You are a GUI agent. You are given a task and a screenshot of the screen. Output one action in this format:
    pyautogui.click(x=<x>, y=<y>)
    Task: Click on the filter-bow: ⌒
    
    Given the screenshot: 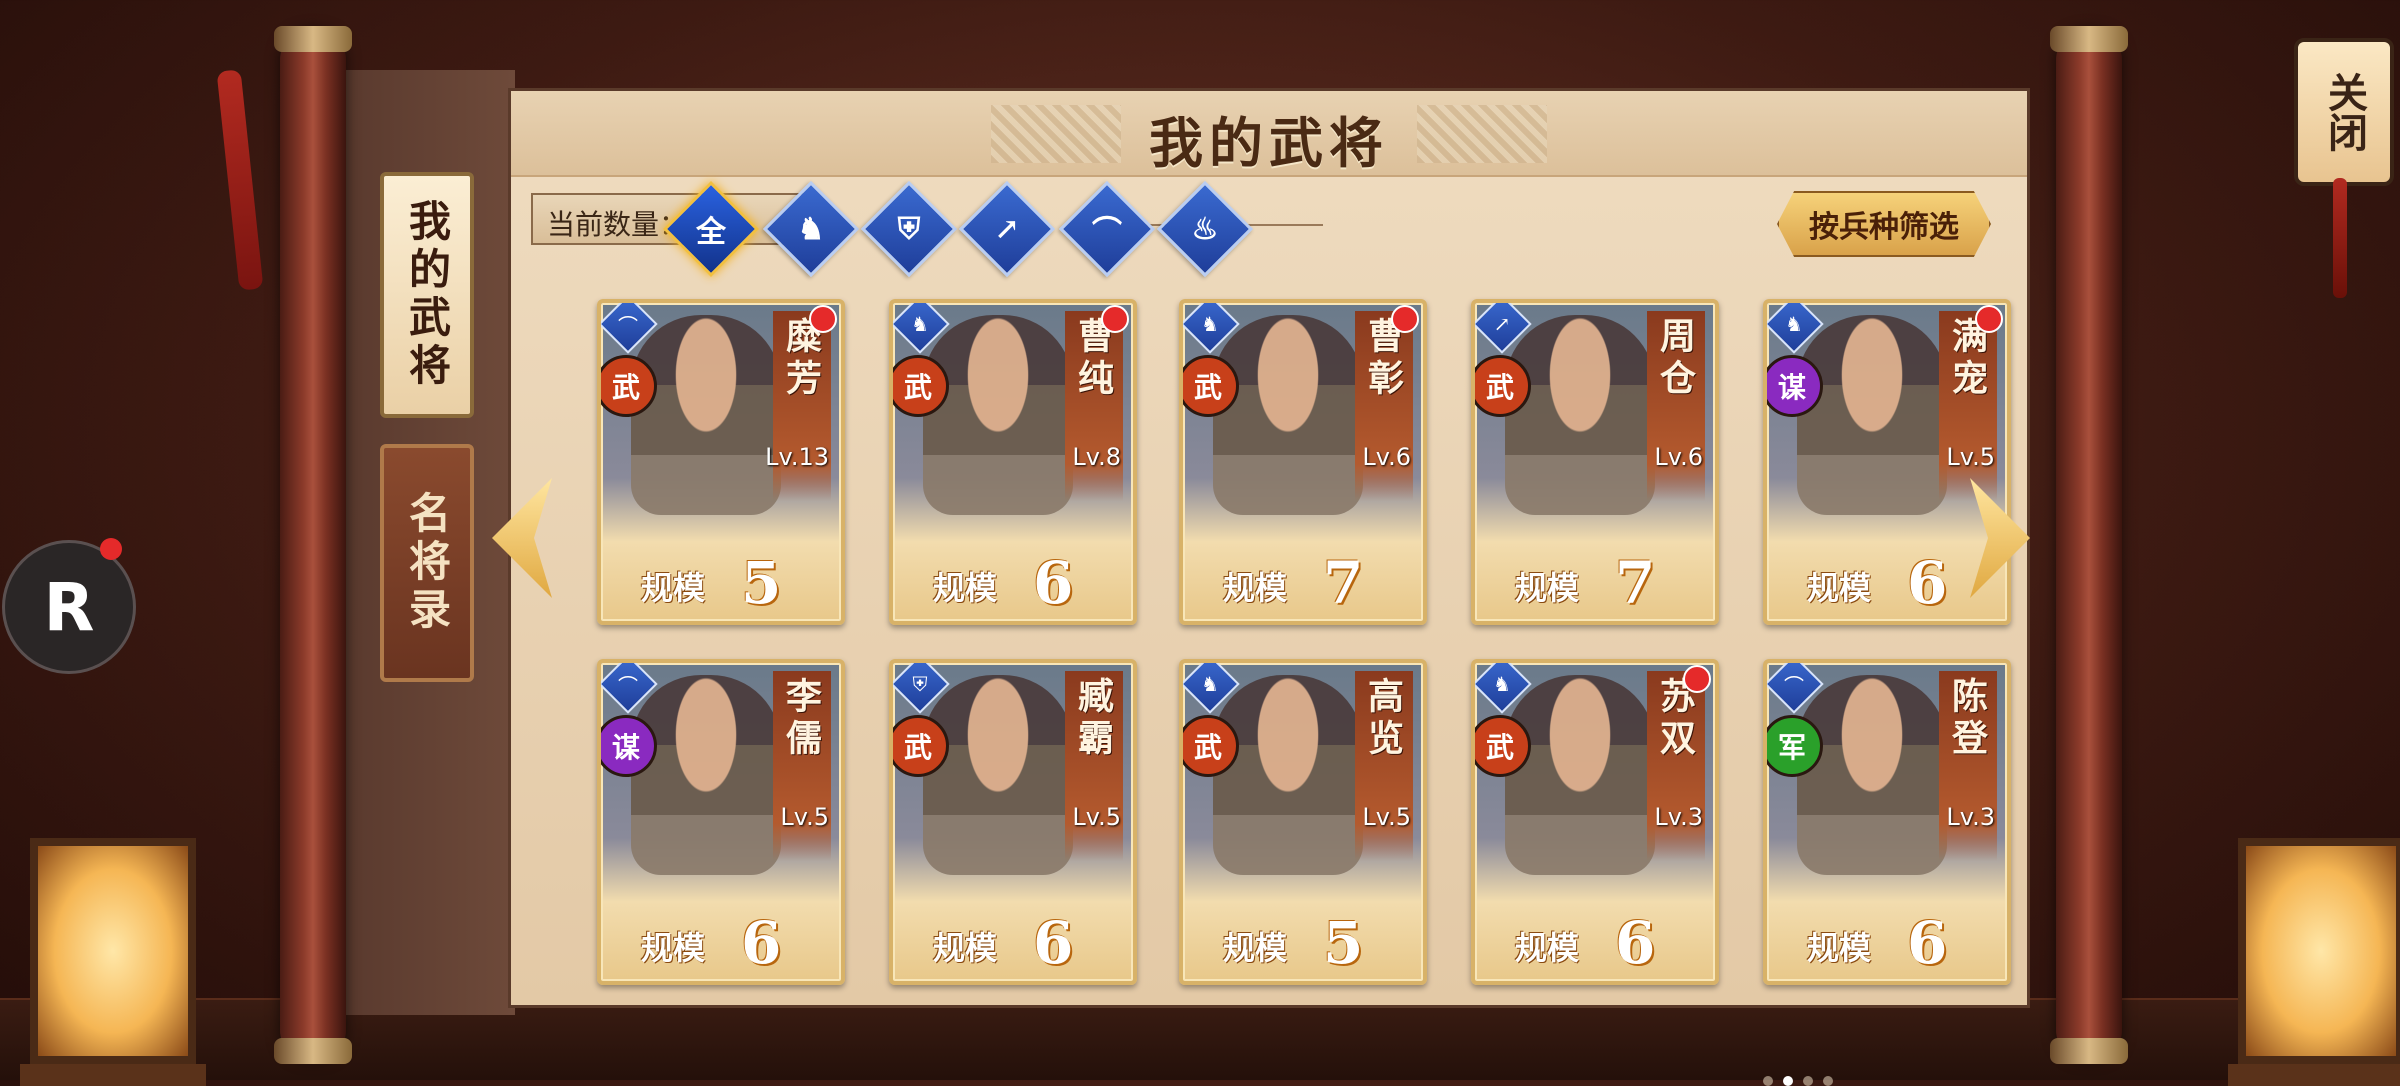 What is the action you would take?
    pyautogui.click(x=1107, y=229)
    